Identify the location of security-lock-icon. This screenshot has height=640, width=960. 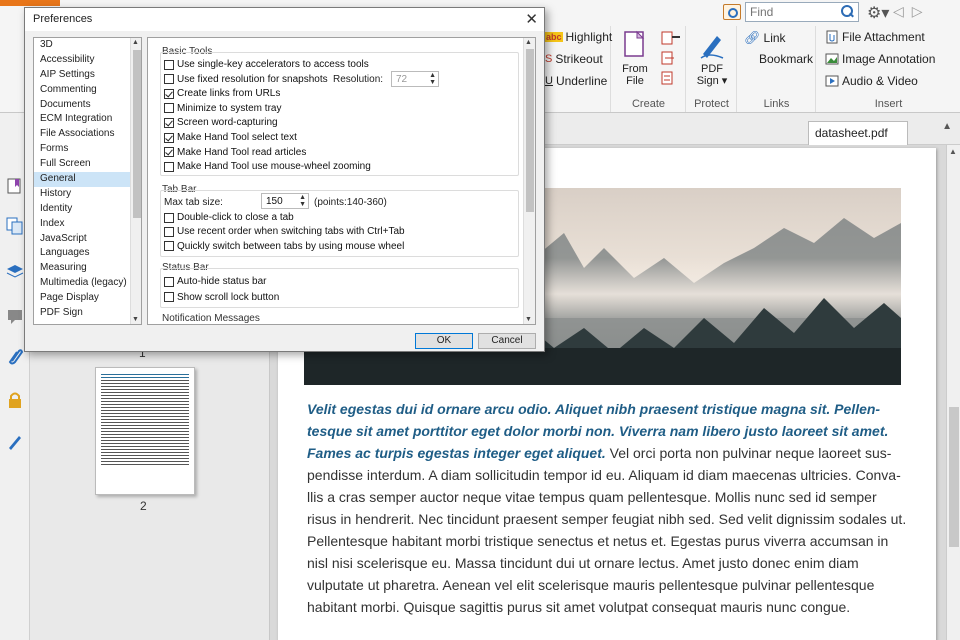
(15, 400).